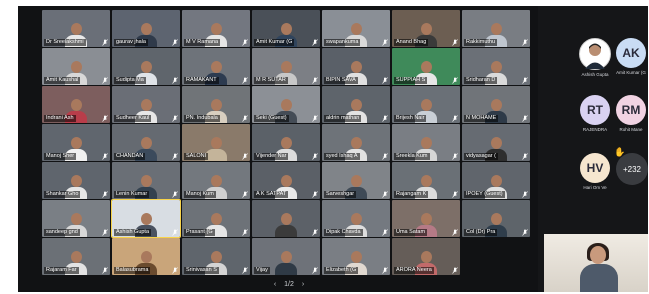 Image resolution: width=649 pixels, height=294 pixels. I want to click on video-tile: Col (Dr) Pra, so click(496, 218).